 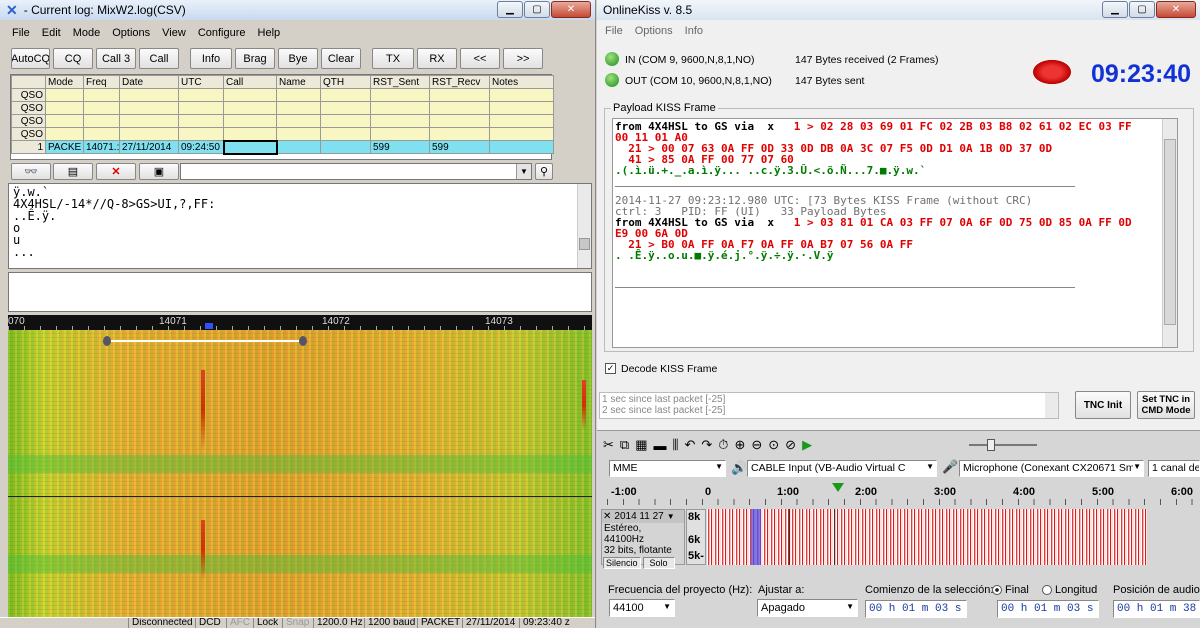 What do you see at coordinates (916, 609) in the screenshot?
I see `selection-start-field: 00 h 01 m 03 s` at bounding box center [916, 609].